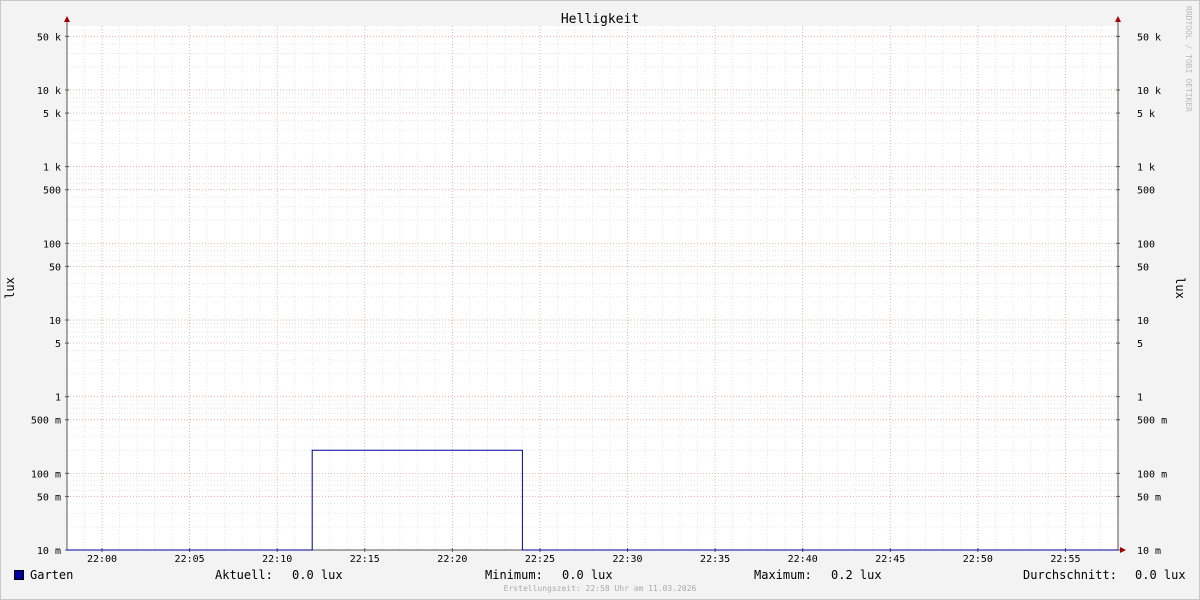 The width and height of the screenshot is (1200, 600). What do you see at coordinates (317, 575) in the screenshot?
I see `stat-current-value: 0.0 lux` at bounding box center [317, 575].